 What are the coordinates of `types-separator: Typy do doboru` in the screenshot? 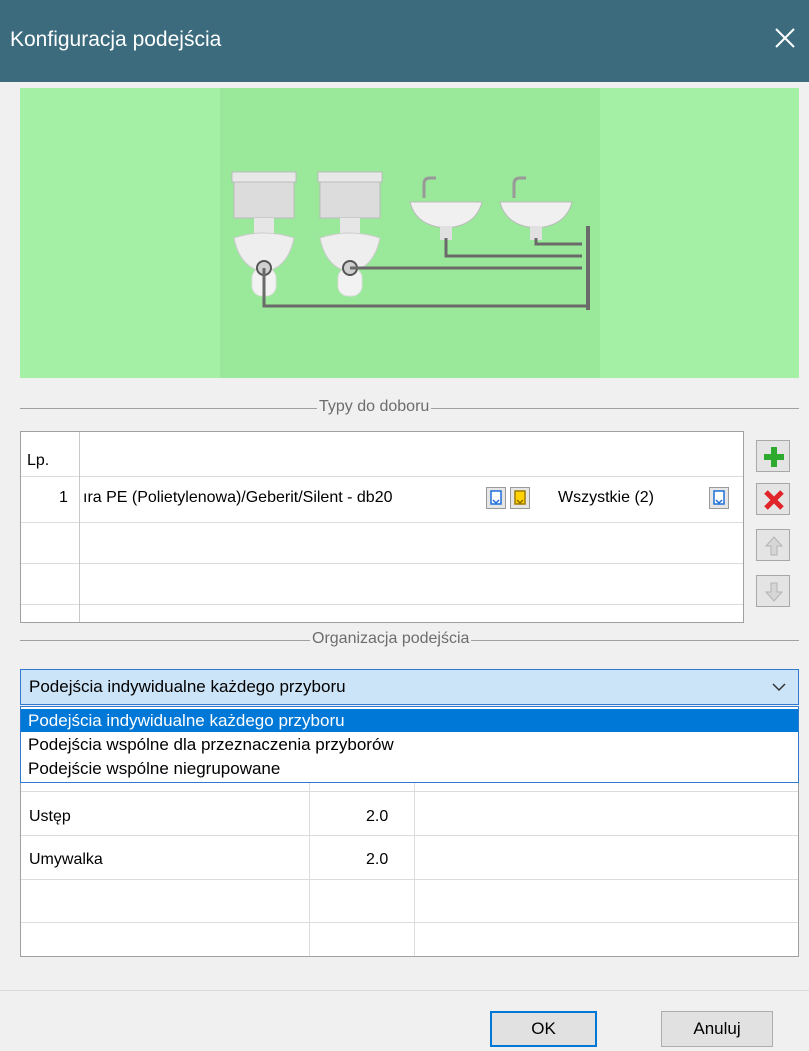 It's located at (409, 408).